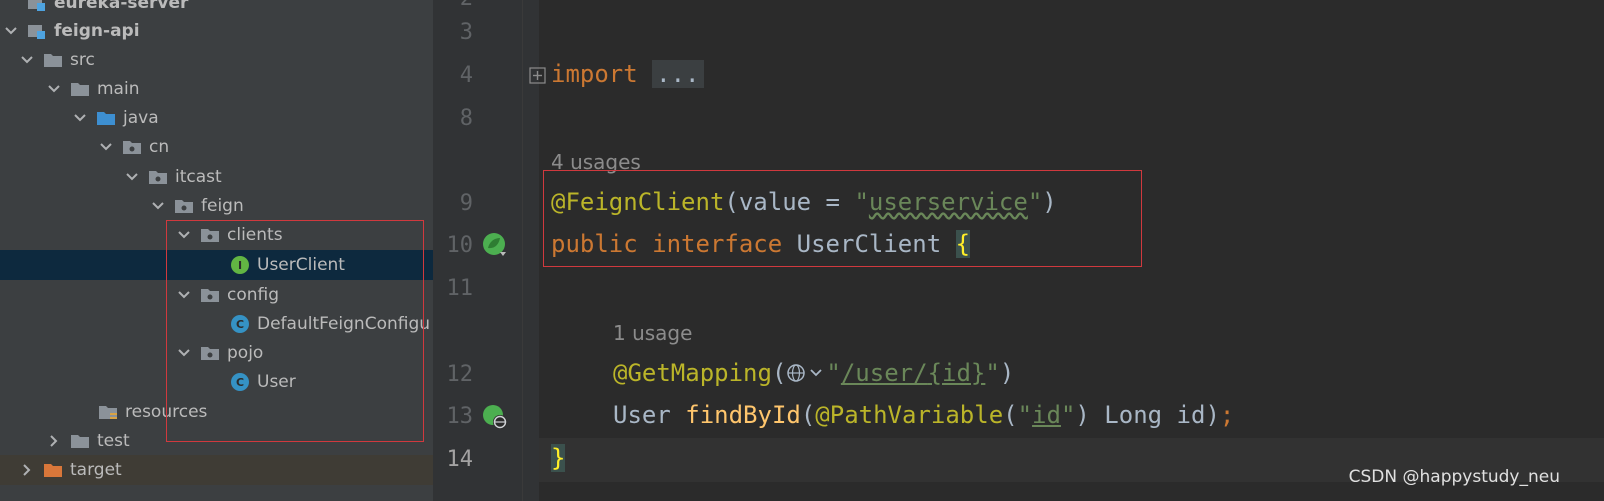  I want to click on tree-item-feign: feign, so click(216, 206).